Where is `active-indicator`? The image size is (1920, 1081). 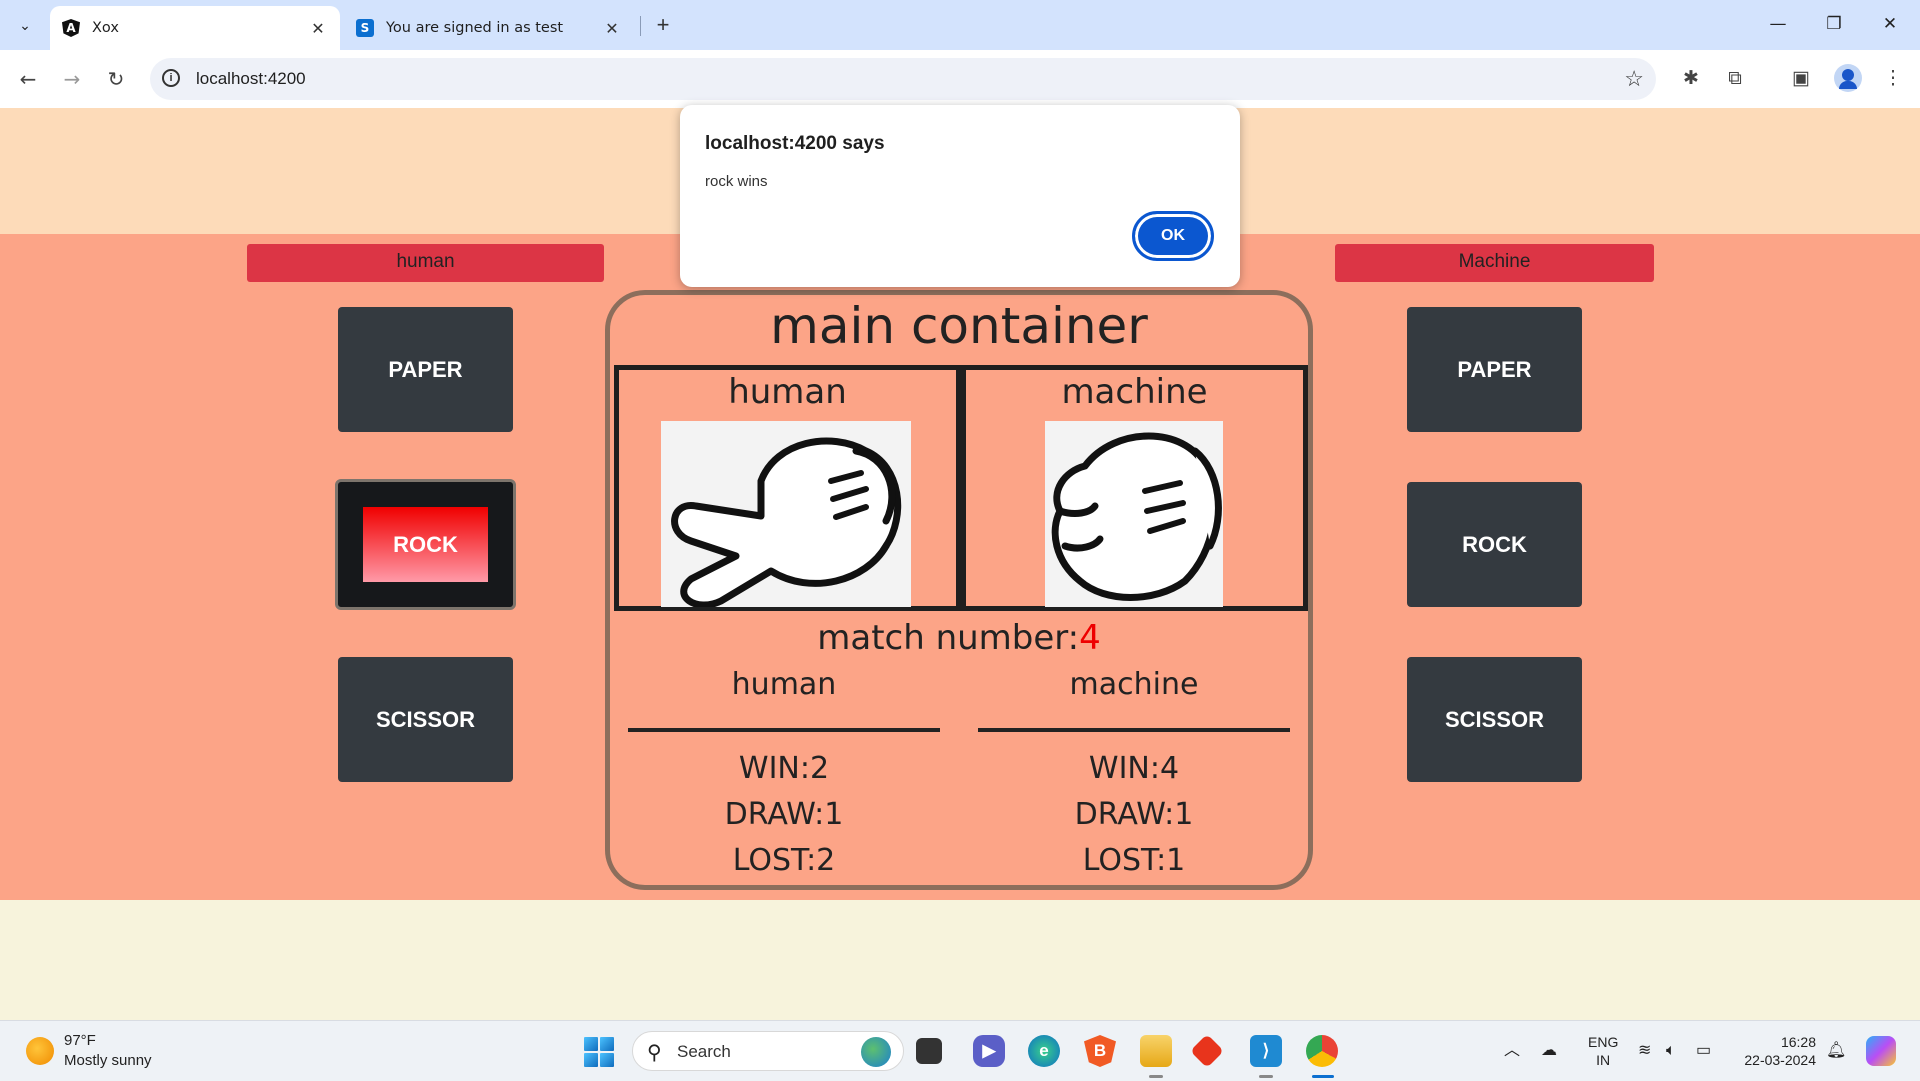
active-indicator is located at coordinates (1323, 1076).